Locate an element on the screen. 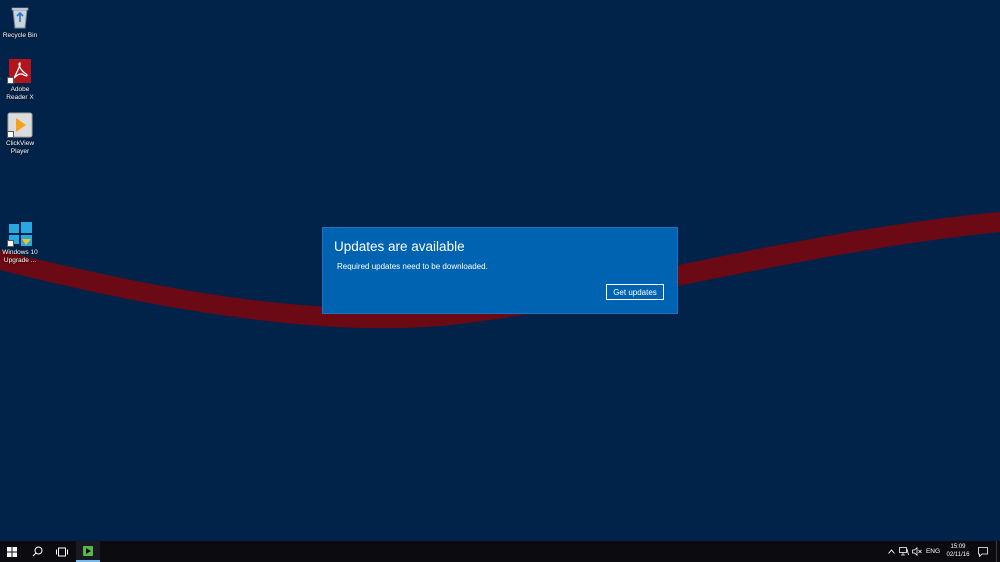  show-desktop-button is located at coordinates (998, 551).